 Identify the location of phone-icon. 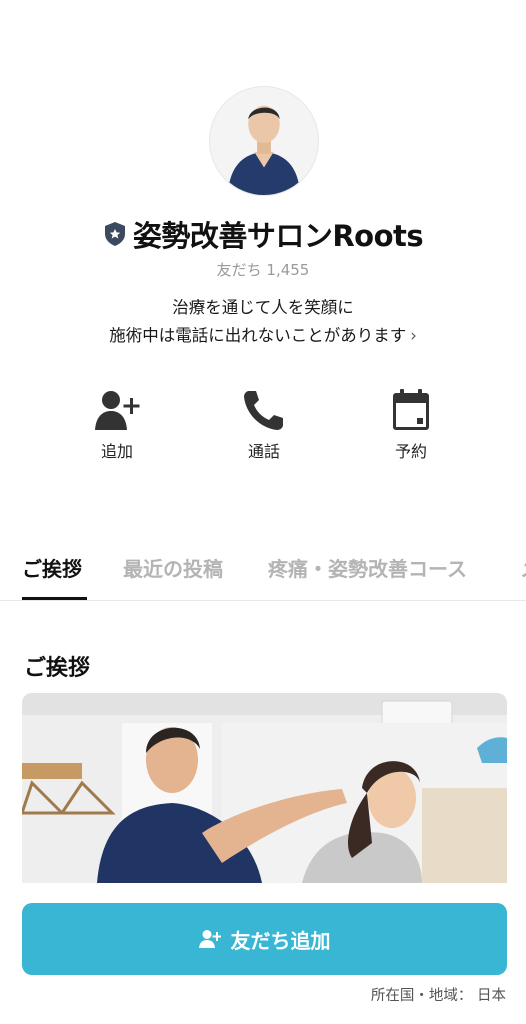
(263, 410).